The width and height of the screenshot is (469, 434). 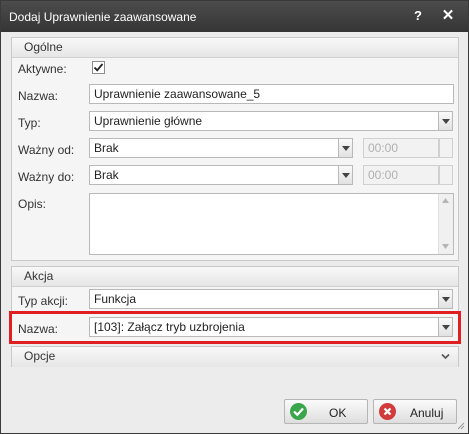 I want to click on type-label: Typ:, so click(x=29, y=123).